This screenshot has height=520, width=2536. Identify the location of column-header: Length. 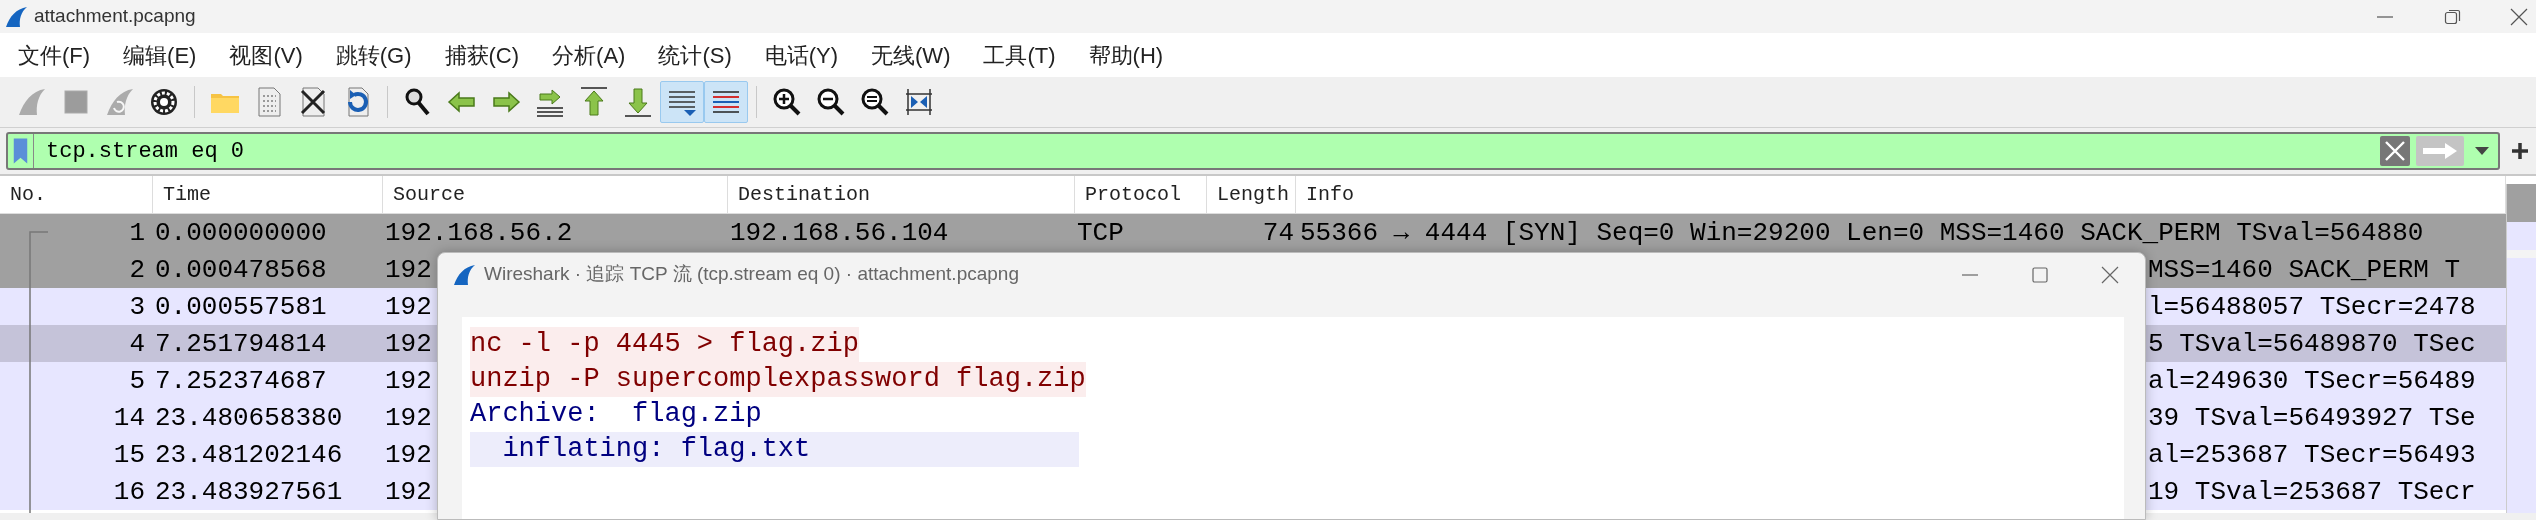
(1251, 194).